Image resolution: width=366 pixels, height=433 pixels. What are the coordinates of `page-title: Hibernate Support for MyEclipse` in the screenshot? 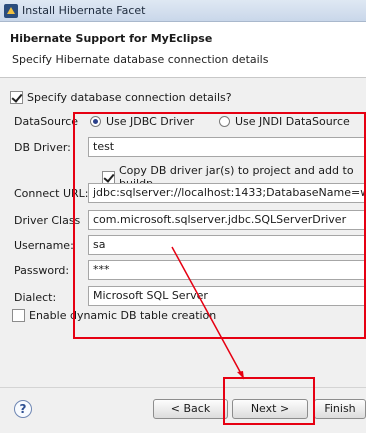 It's located at (111, 38).